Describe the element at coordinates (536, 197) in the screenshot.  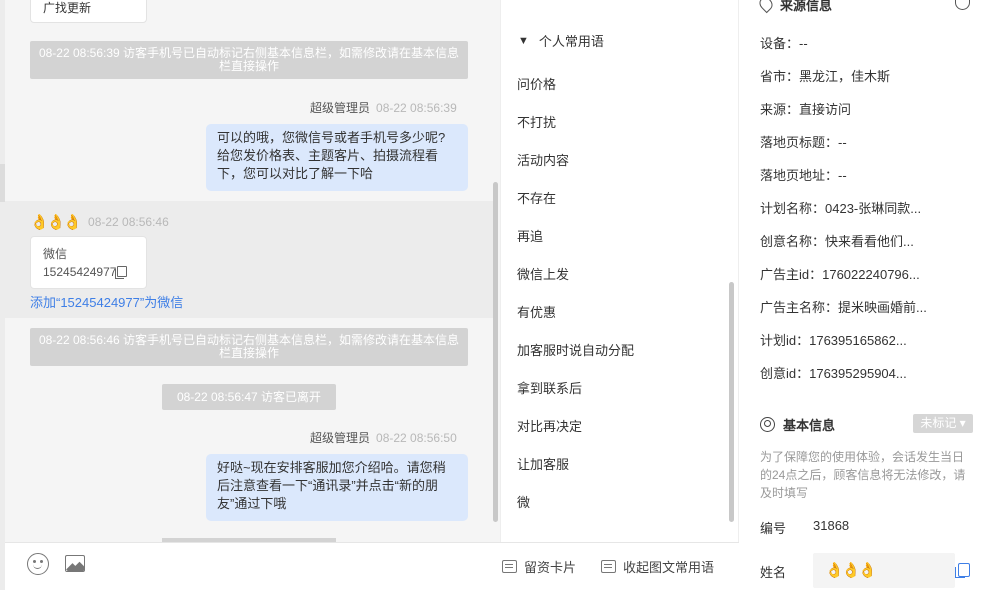
I see `phrase-item: 不存在` at that location.